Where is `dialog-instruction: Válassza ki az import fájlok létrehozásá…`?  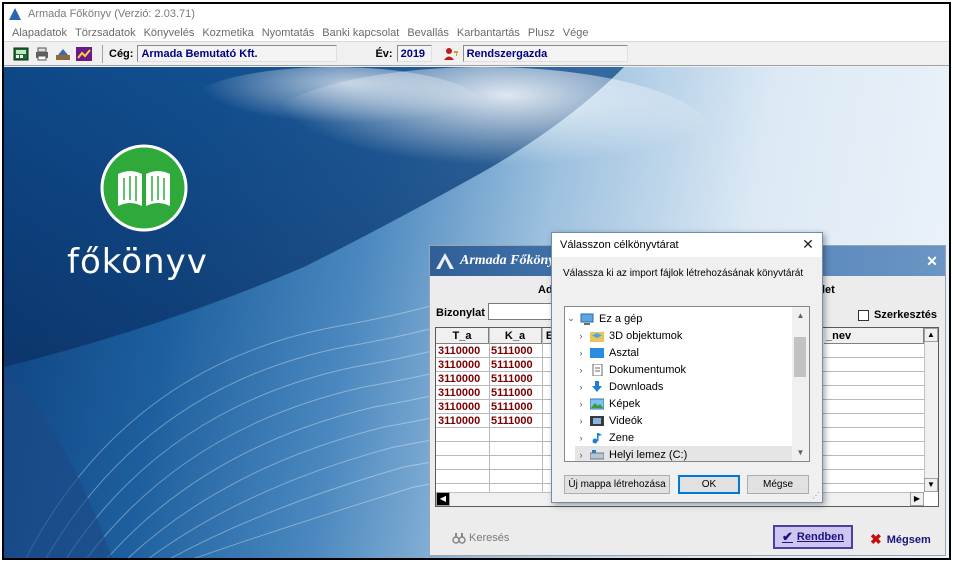 dialog-instruction: Válassza ki az import fájlok létrehozásá… is located at coordinates (683, 273).